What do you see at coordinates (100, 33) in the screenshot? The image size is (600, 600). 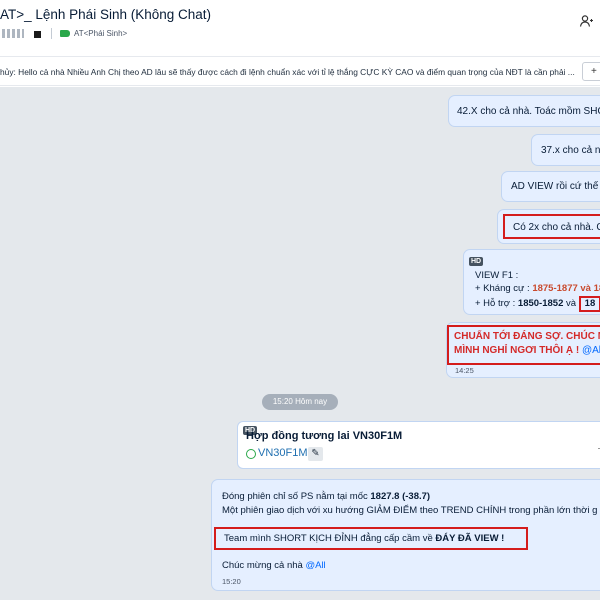 I see `conversation-tag: AT<Phái Sinh>` at bounding box center [100, 33].